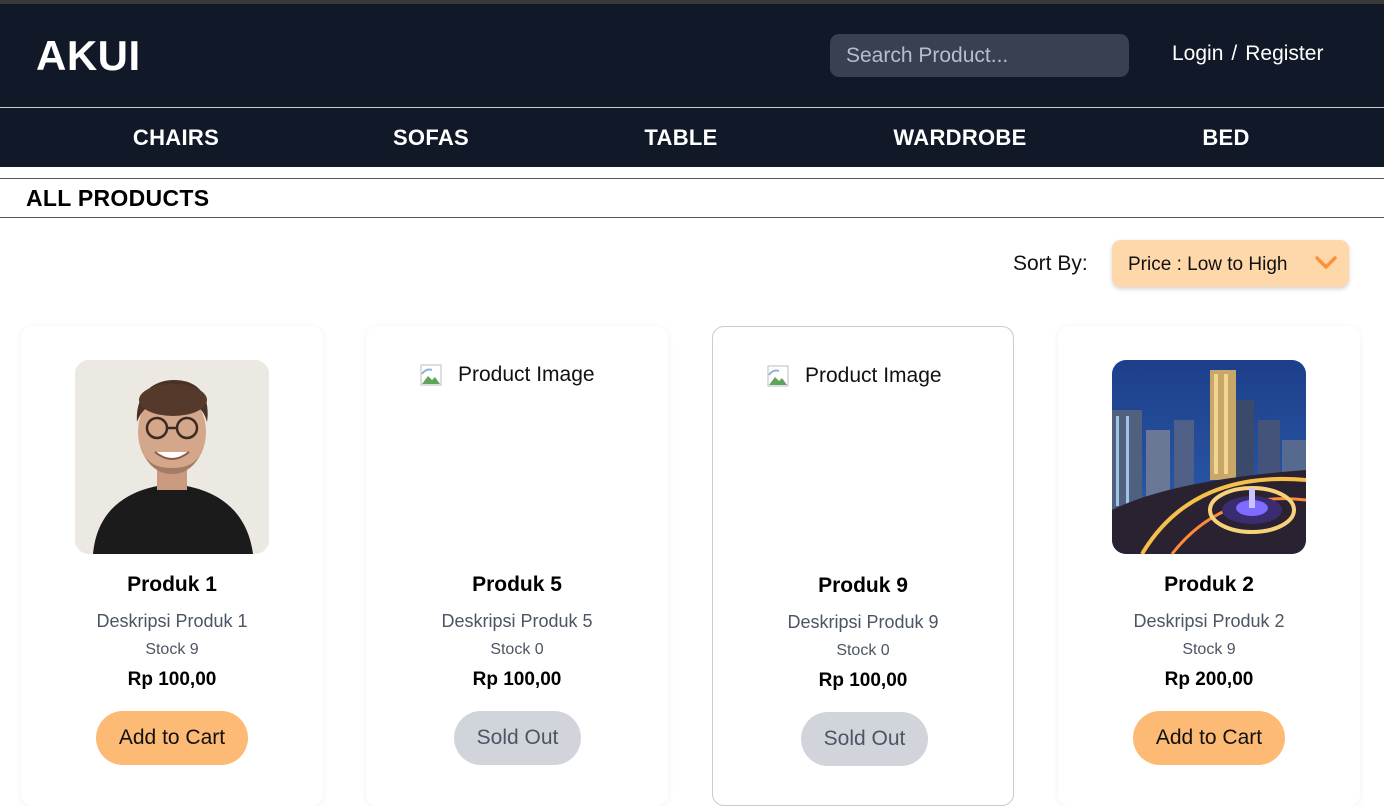 This screenshot has width=1384, height=806. What do you see at coordinates (692, 55) in the screenshot?
I see `site-header: AKUI Login / Register` at bounding box center [692, 55].